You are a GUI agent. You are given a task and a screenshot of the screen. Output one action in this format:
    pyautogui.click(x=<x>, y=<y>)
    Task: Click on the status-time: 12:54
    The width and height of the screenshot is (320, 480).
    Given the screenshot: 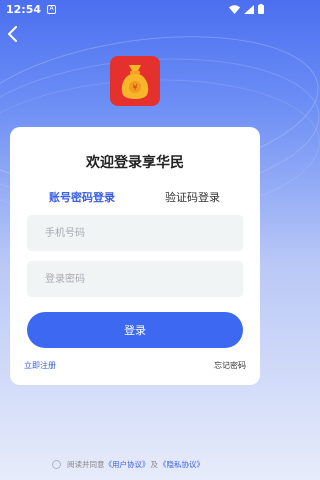 What is the action you would take?
    pyautogui.click(x=24, y=9)
    